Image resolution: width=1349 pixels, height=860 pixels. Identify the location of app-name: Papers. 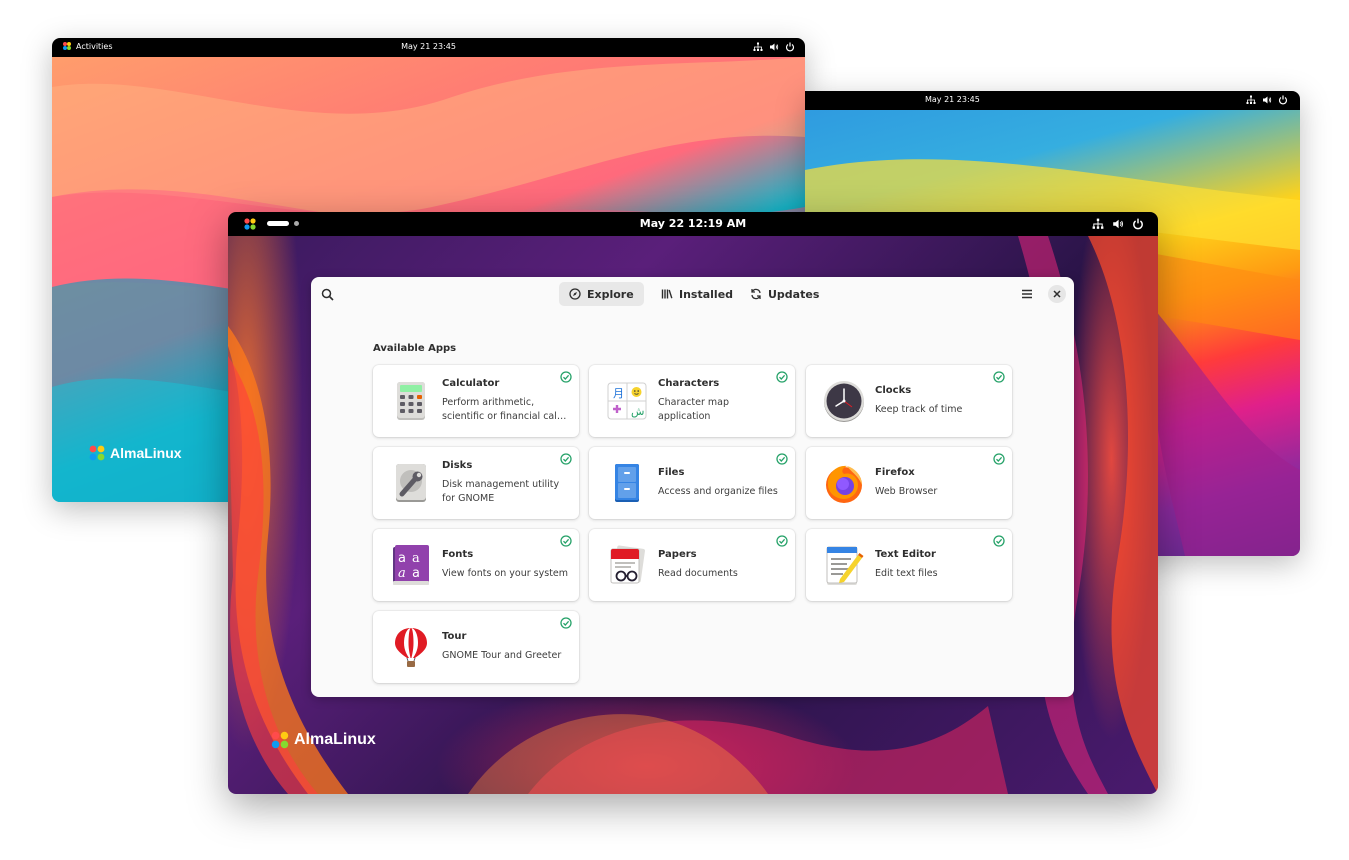
(677, 554).